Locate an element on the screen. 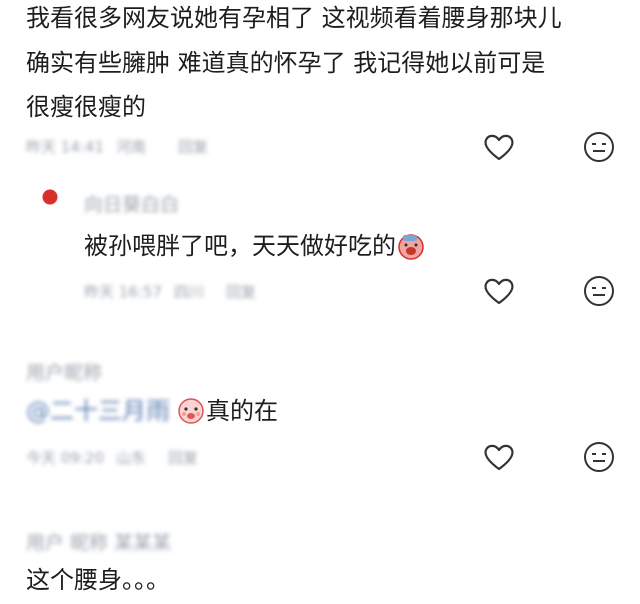  comment-time: 昨天 14:41 is located at coordinates (65, 147).